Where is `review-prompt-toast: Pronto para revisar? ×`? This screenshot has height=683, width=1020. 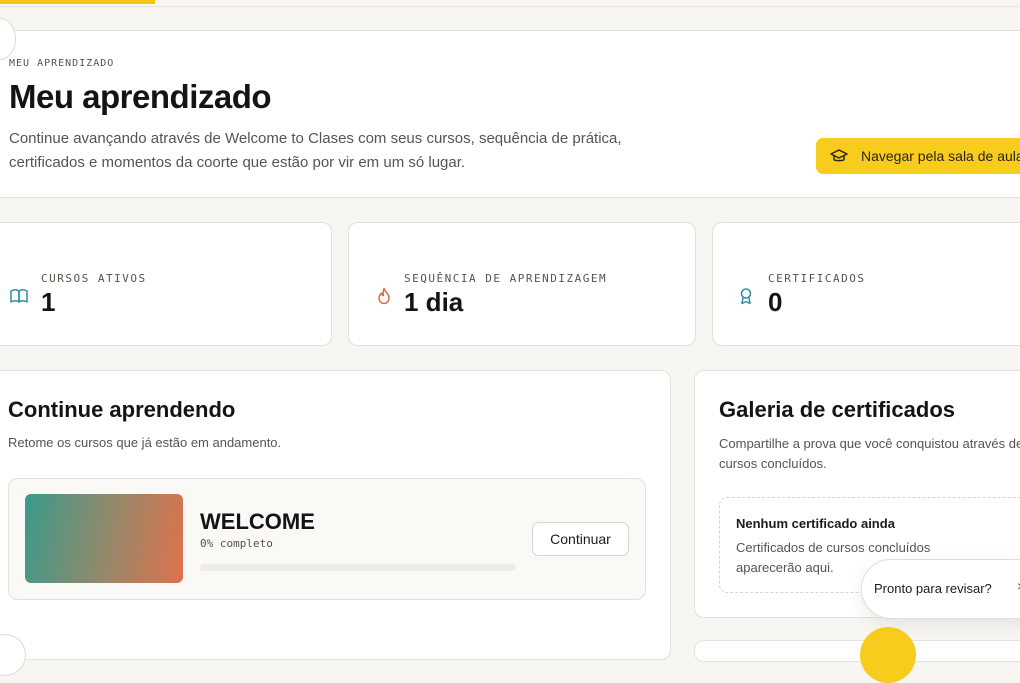
review-prompt-toast: Pronto para revisar? × is located at coordinates (940, 589).